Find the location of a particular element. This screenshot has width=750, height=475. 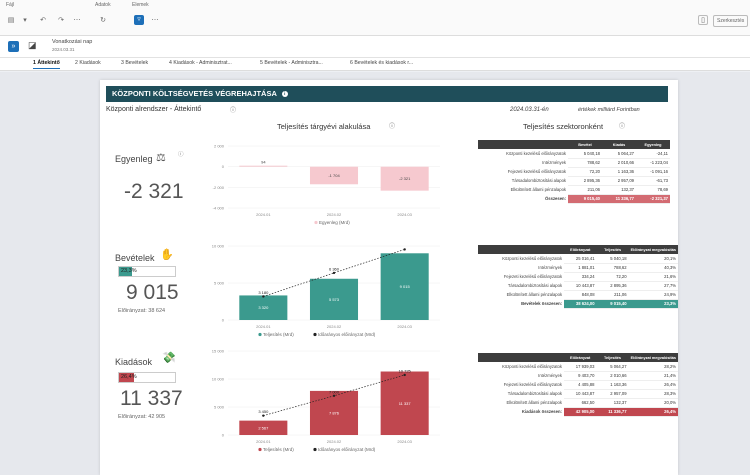

scale-icon: ⚖ is located at coordinates (161, 158).